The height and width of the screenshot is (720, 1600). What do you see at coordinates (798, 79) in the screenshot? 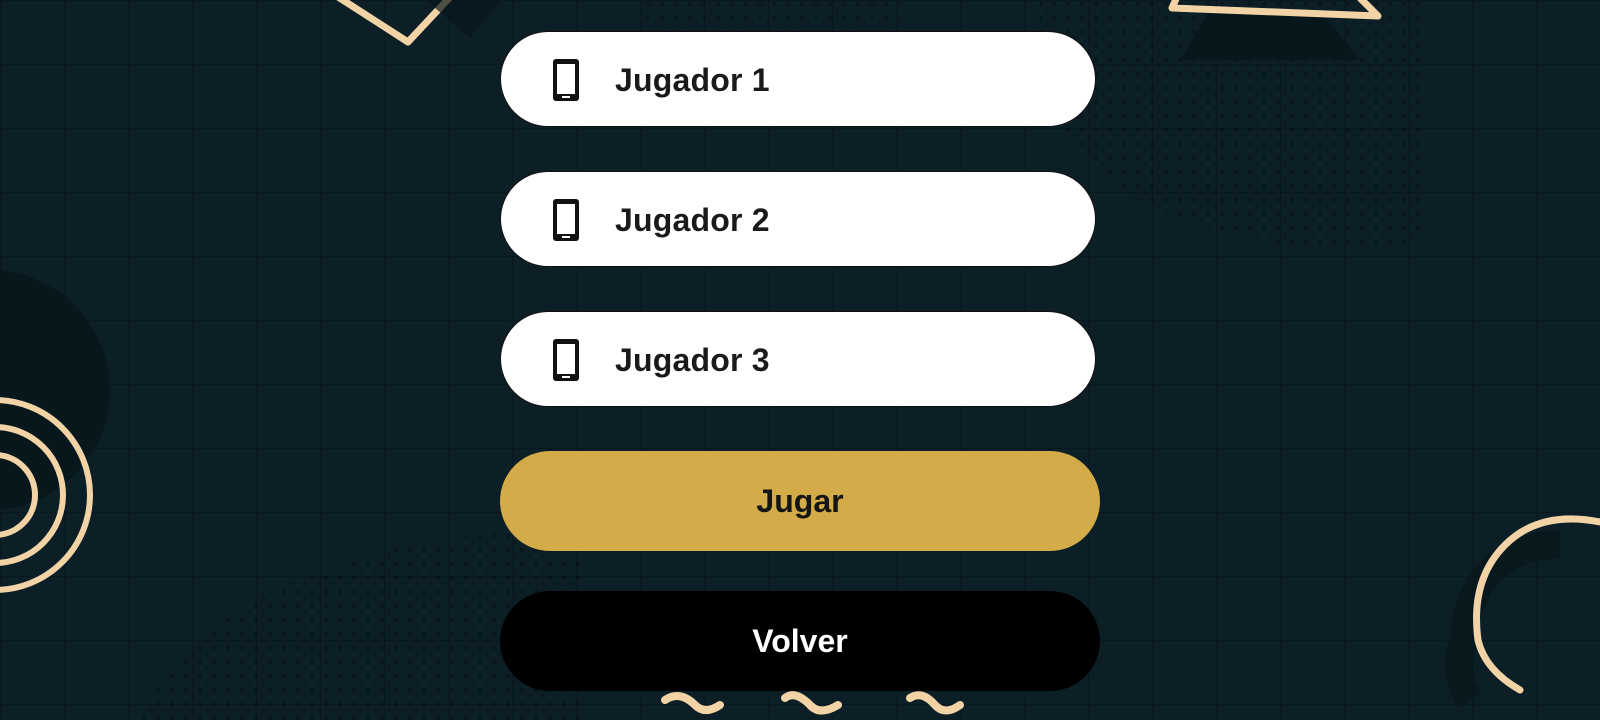
I see `player-field-1: Jugador 1` at bounding box center [798, 79].